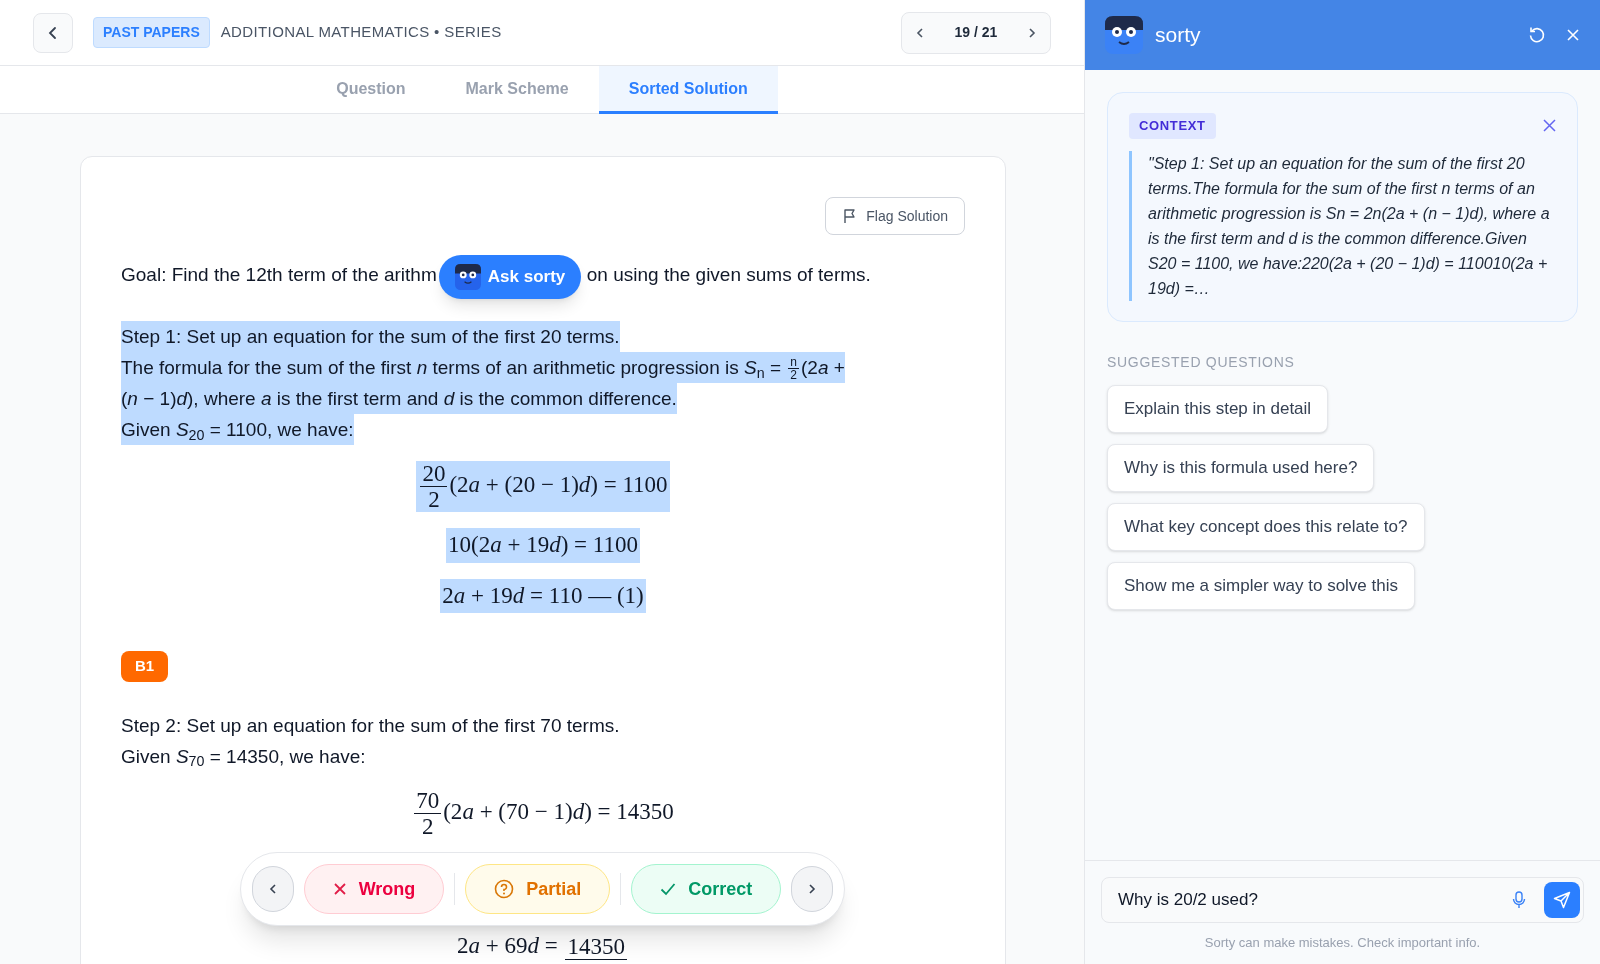  I want to click on ask-sorty-button: Ask sorty, so click(510, 277).